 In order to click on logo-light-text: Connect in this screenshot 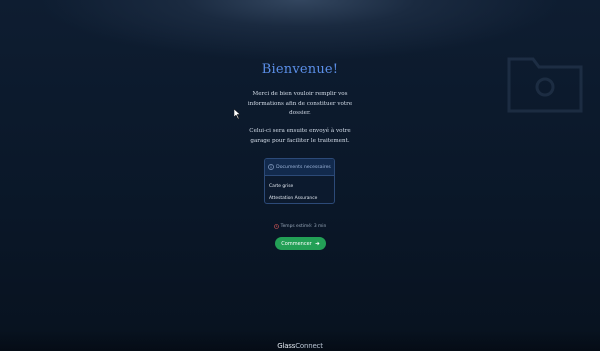, I will do `click(309, 346)`.